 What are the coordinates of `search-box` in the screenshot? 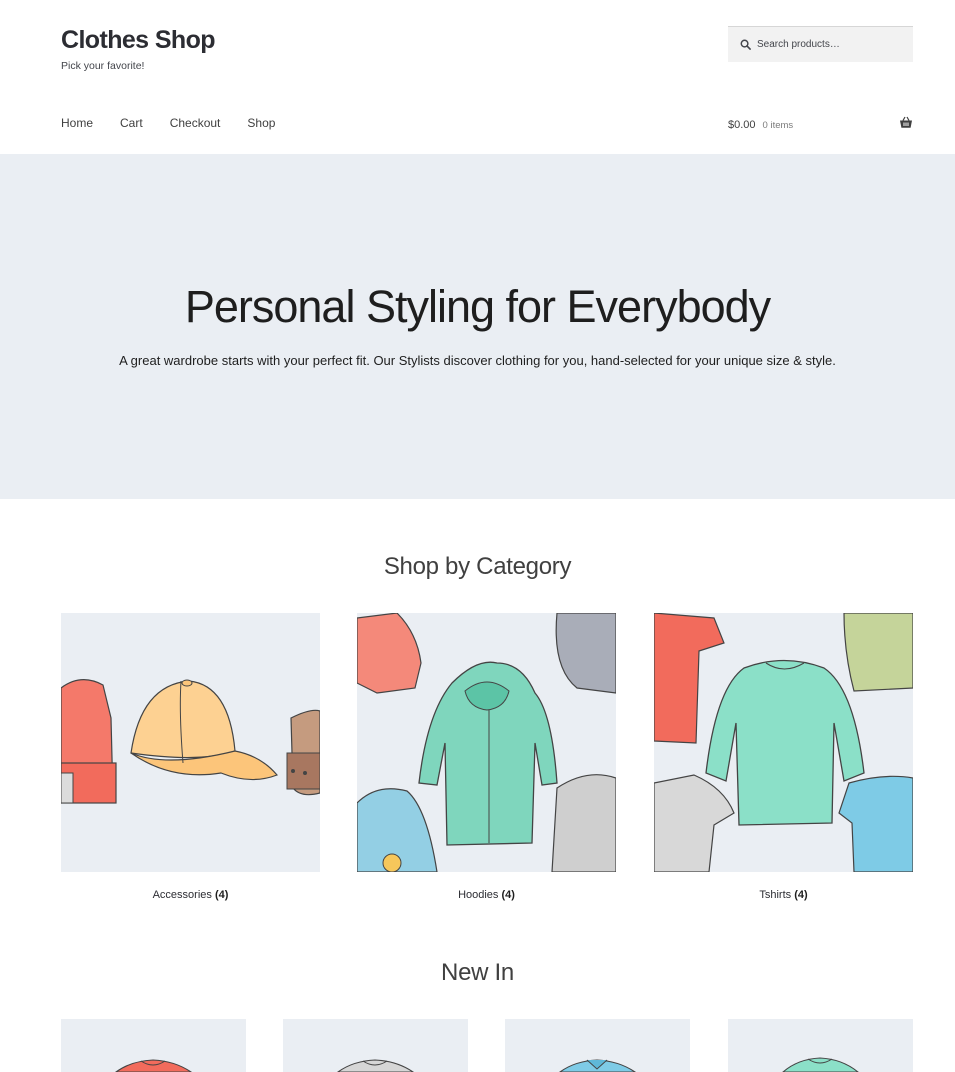 It's located at (820, 44).